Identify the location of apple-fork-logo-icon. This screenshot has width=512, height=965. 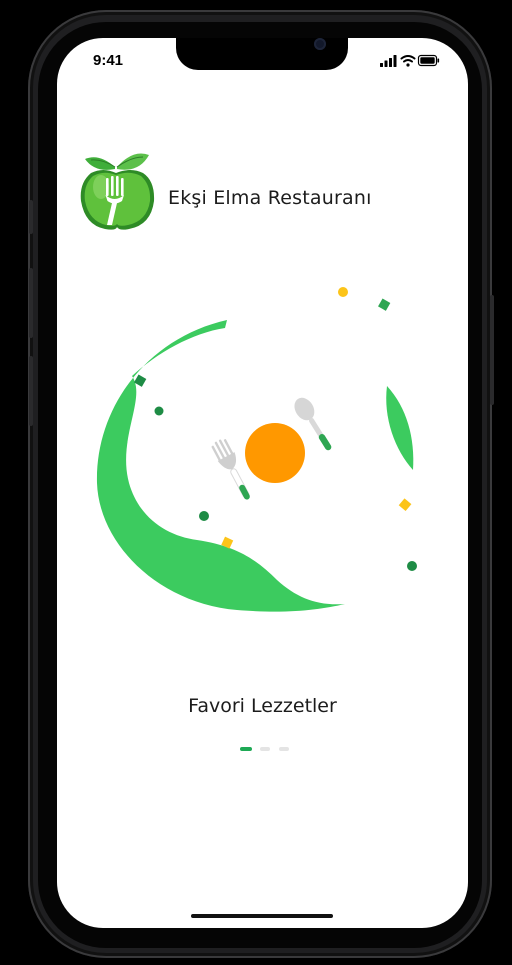
(117, 188).